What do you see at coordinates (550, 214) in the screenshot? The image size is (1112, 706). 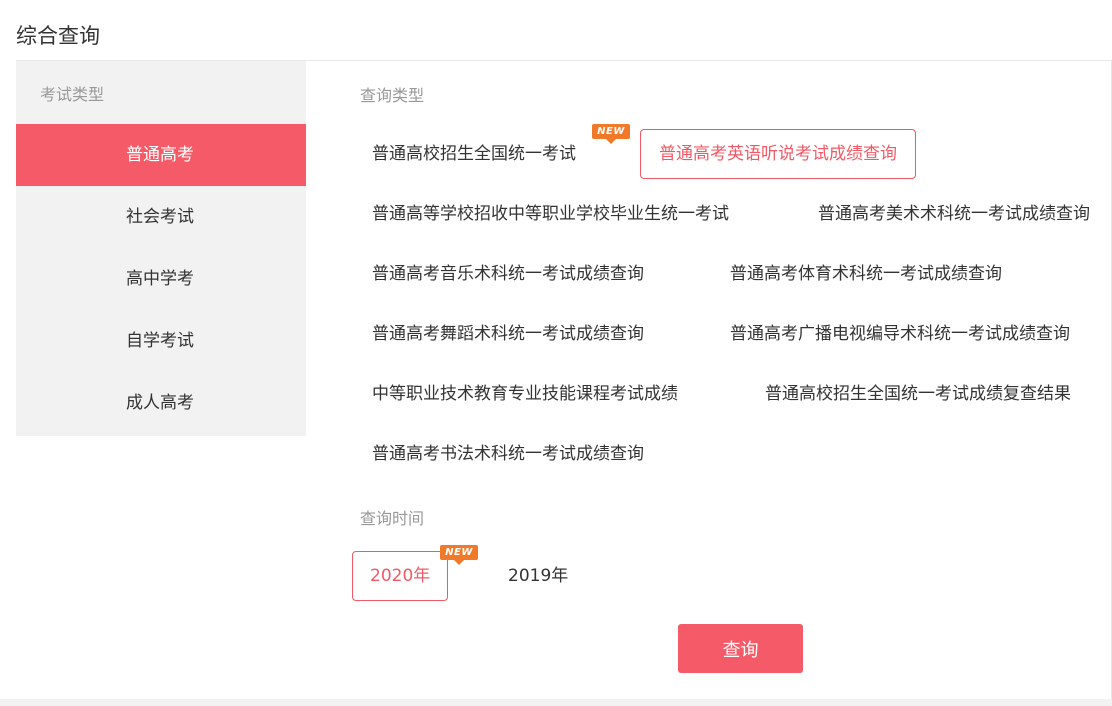 I see `query-option: 普通高等学校招收中等职业学校毕业生统一考试` at bounding box center [550, 214].